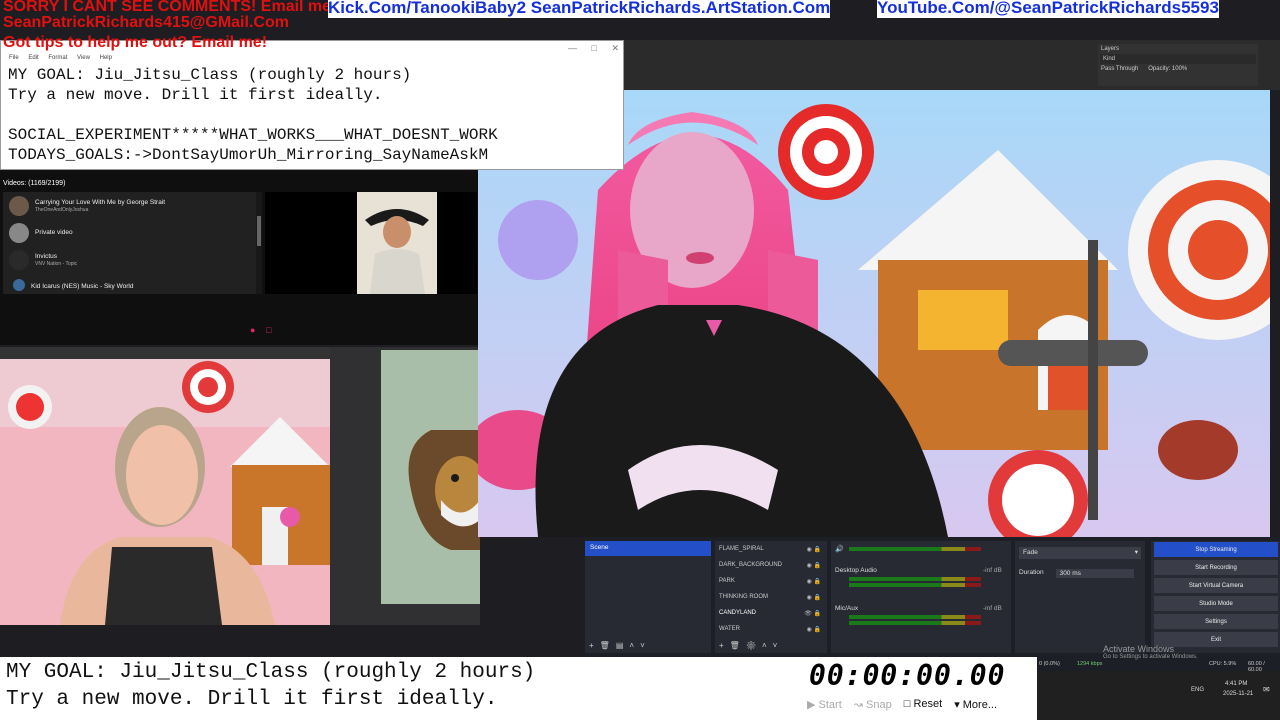  Describe the element at coordinates (83, 58) in the screenshot. I see `menu-view: View` at that location.